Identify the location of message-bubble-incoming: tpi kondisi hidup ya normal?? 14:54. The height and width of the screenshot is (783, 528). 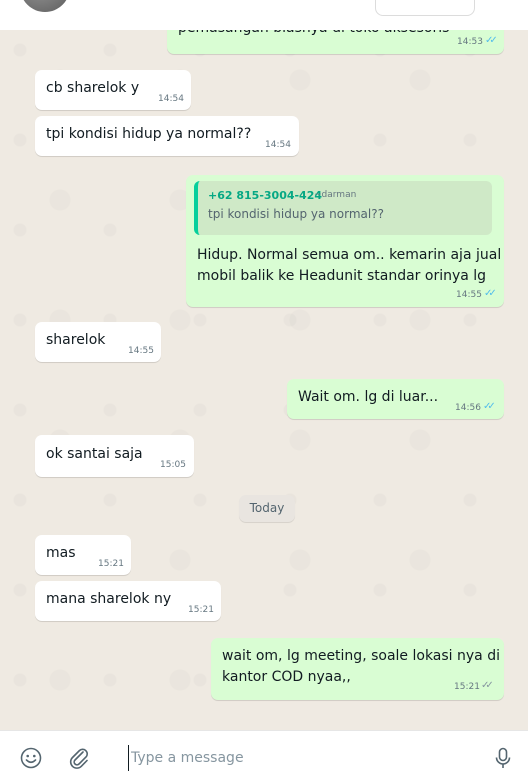
(167, 136).